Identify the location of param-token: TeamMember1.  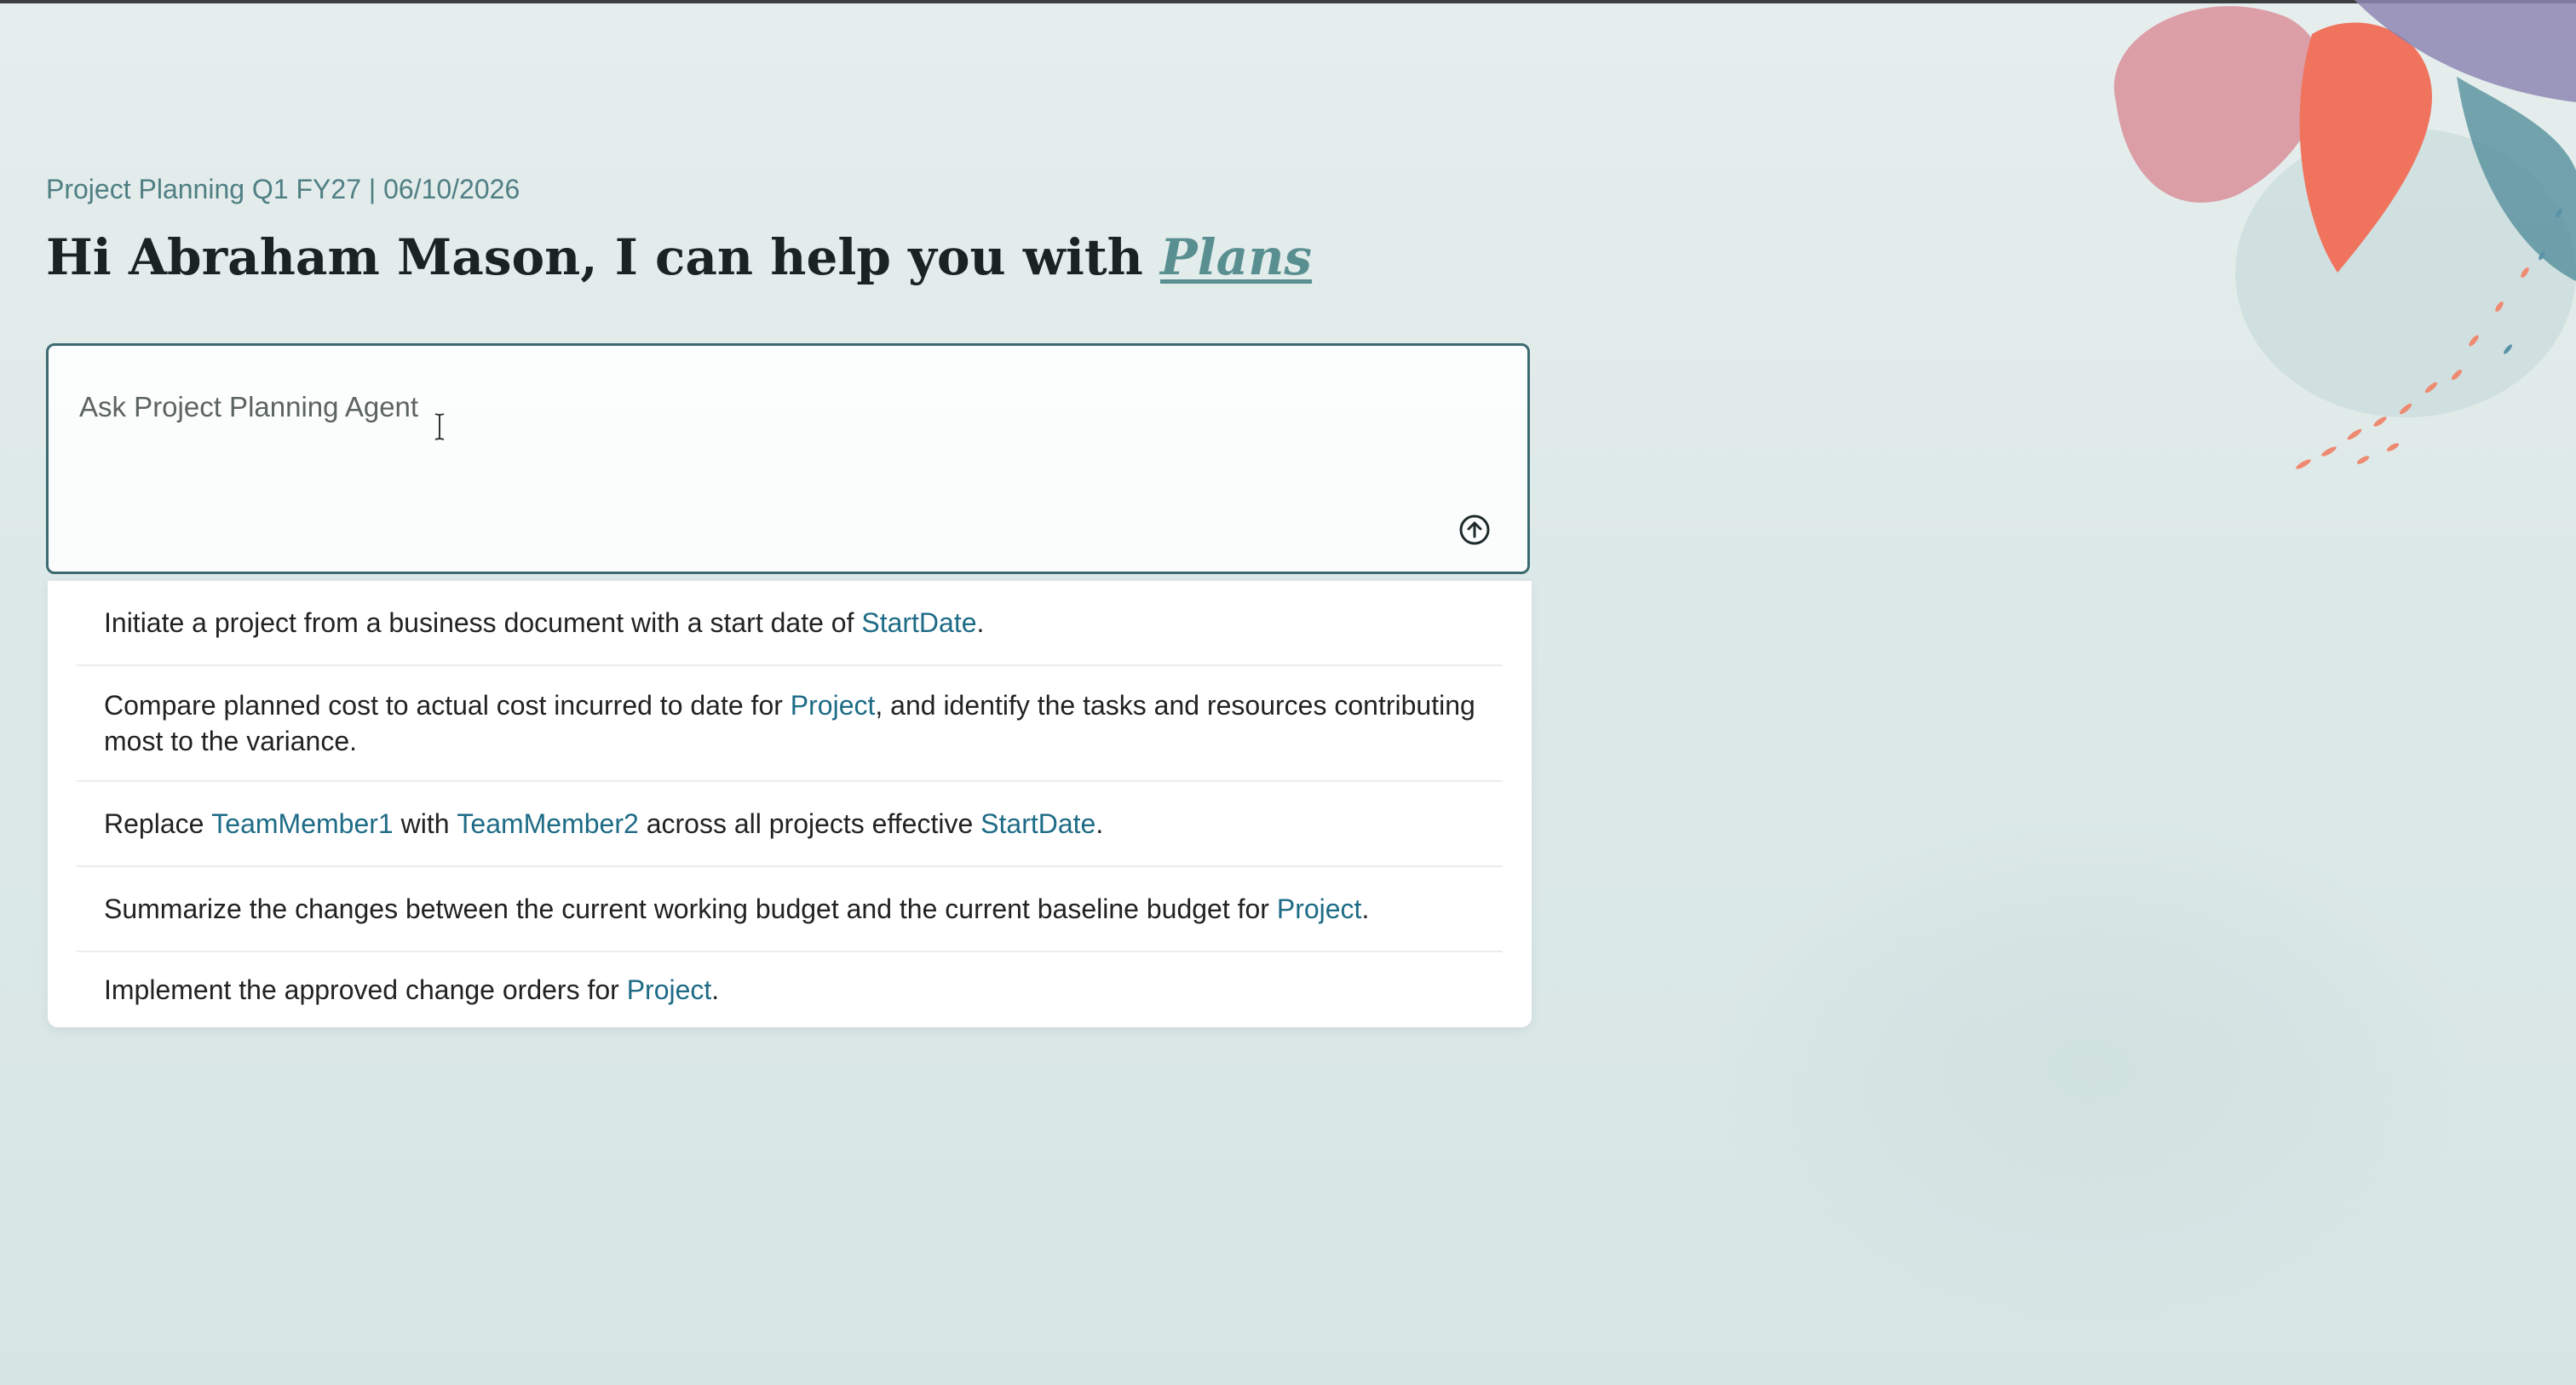
(302, 823).